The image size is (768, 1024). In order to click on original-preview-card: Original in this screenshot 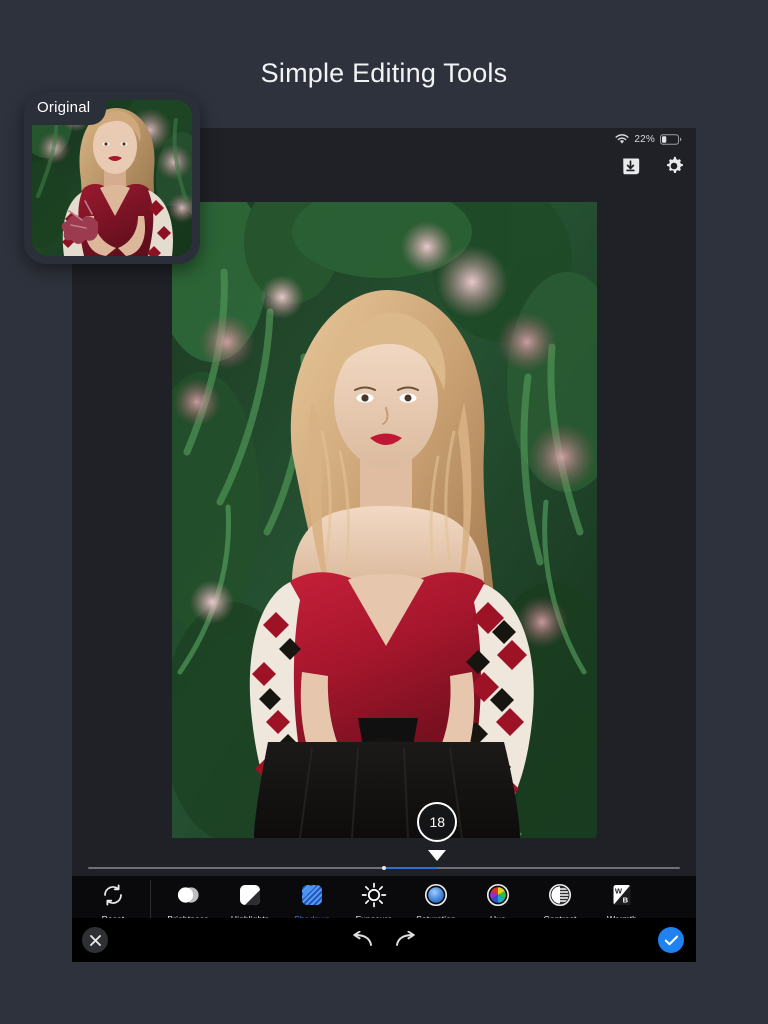, I will do `click(112, 178)`.